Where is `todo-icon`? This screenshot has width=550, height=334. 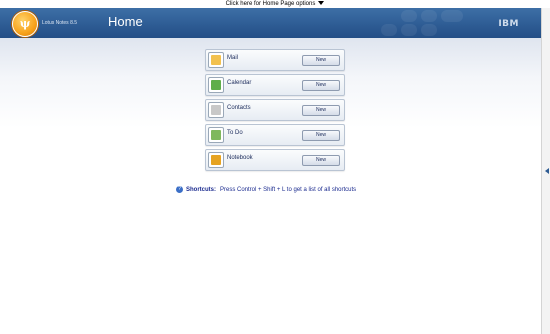
todo-icon is located at coordinates (216, 135).